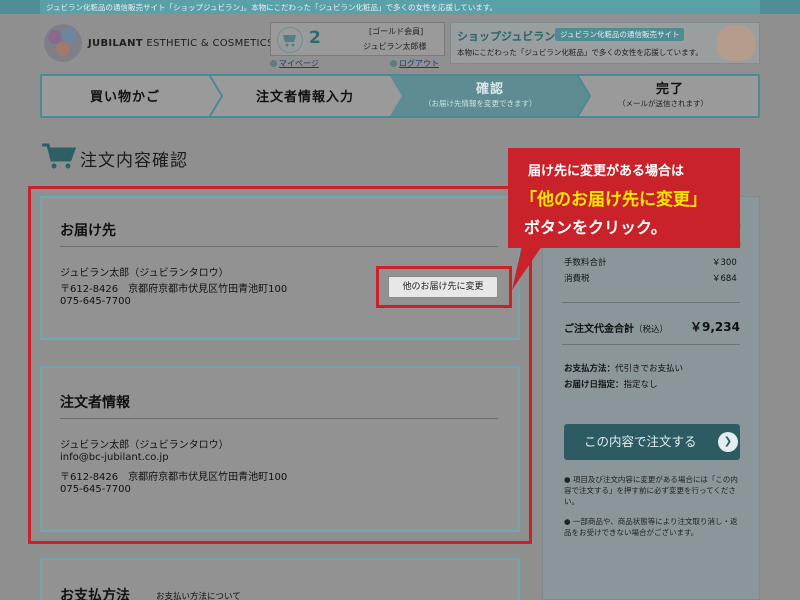 The image size is (800, 600). I want to click on summary-fee-value: ￥300, so click(724, 263).